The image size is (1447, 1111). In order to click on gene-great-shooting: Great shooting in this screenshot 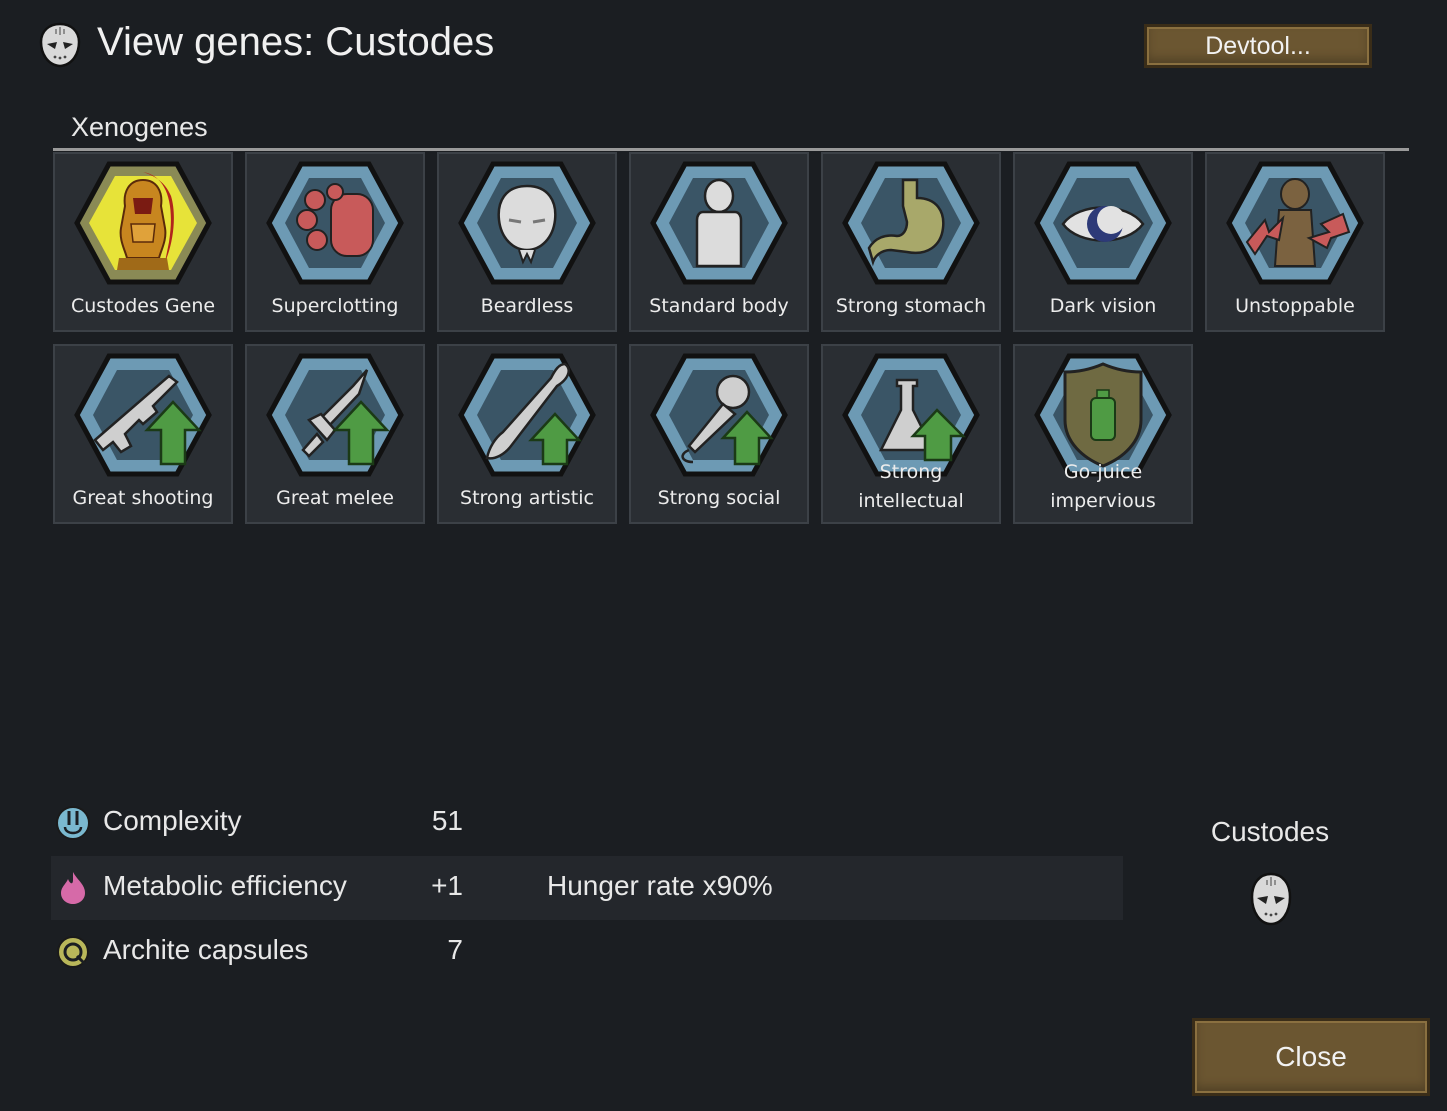, I will do `click(143, 434)`.